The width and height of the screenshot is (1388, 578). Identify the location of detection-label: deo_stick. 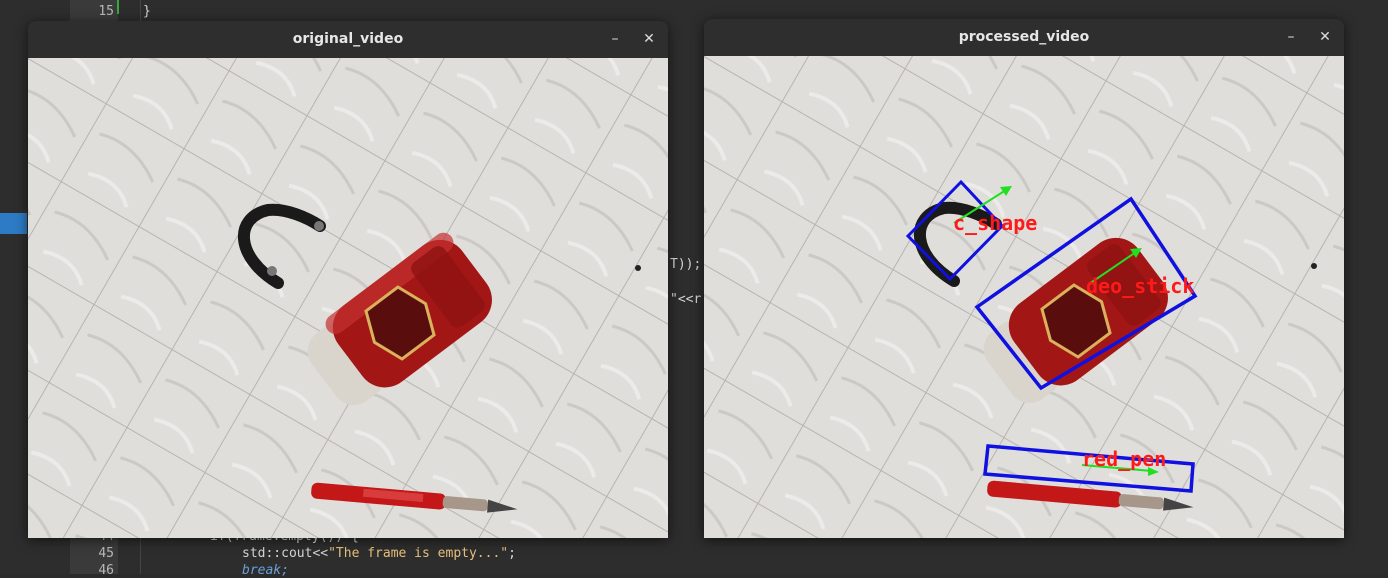
(1140, 286).